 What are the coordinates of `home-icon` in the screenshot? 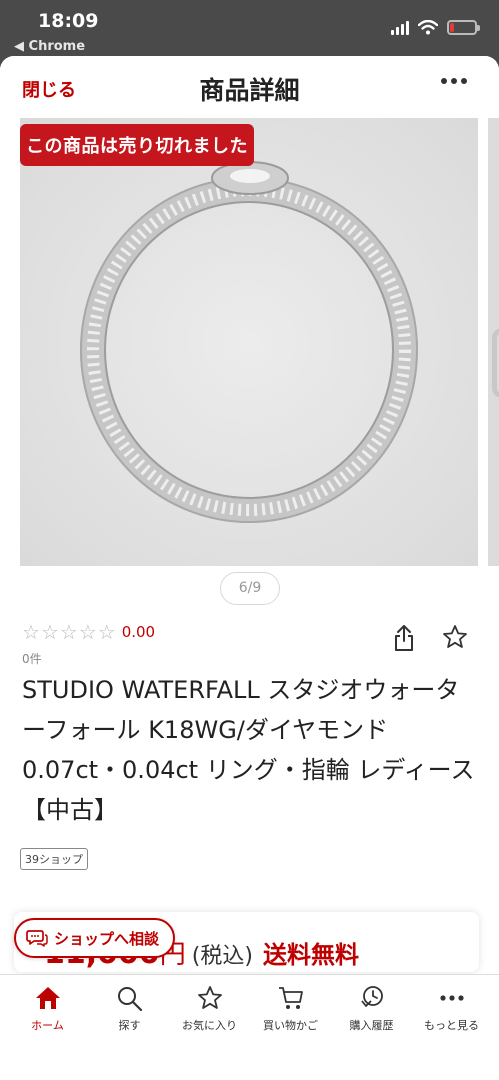 It's located at (47, 998).